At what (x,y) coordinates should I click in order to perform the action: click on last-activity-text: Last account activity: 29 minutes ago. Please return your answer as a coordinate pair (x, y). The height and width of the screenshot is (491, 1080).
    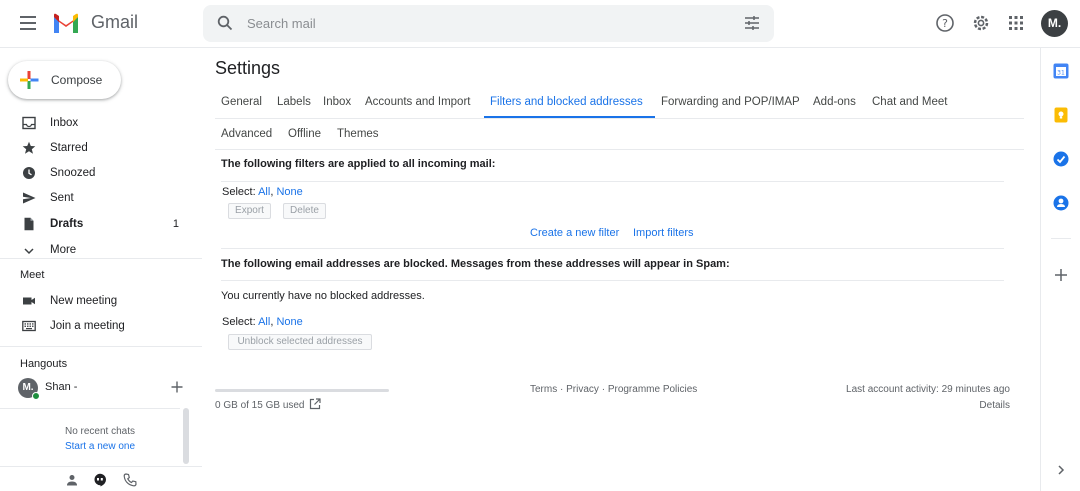
    Looking at the image, I should click on (928, 389).